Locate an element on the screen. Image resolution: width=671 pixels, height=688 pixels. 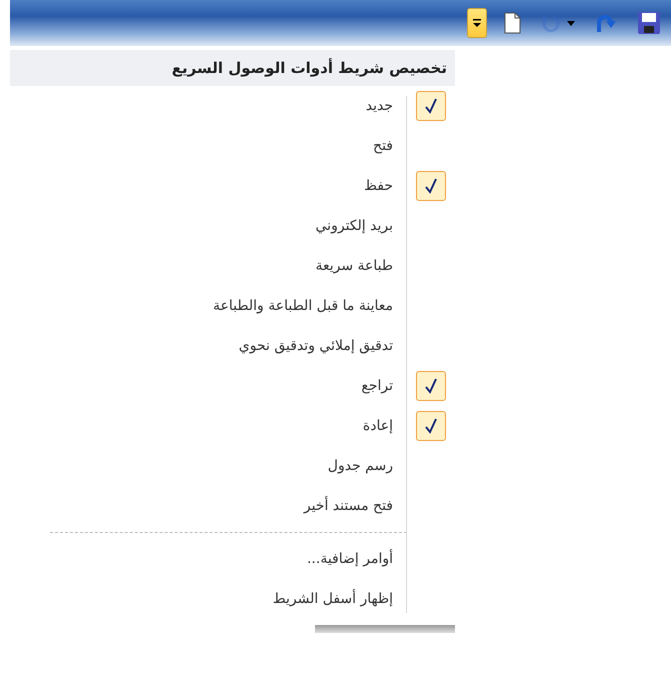
dropdown-arrow-icon is located at coordinates (477, 23).